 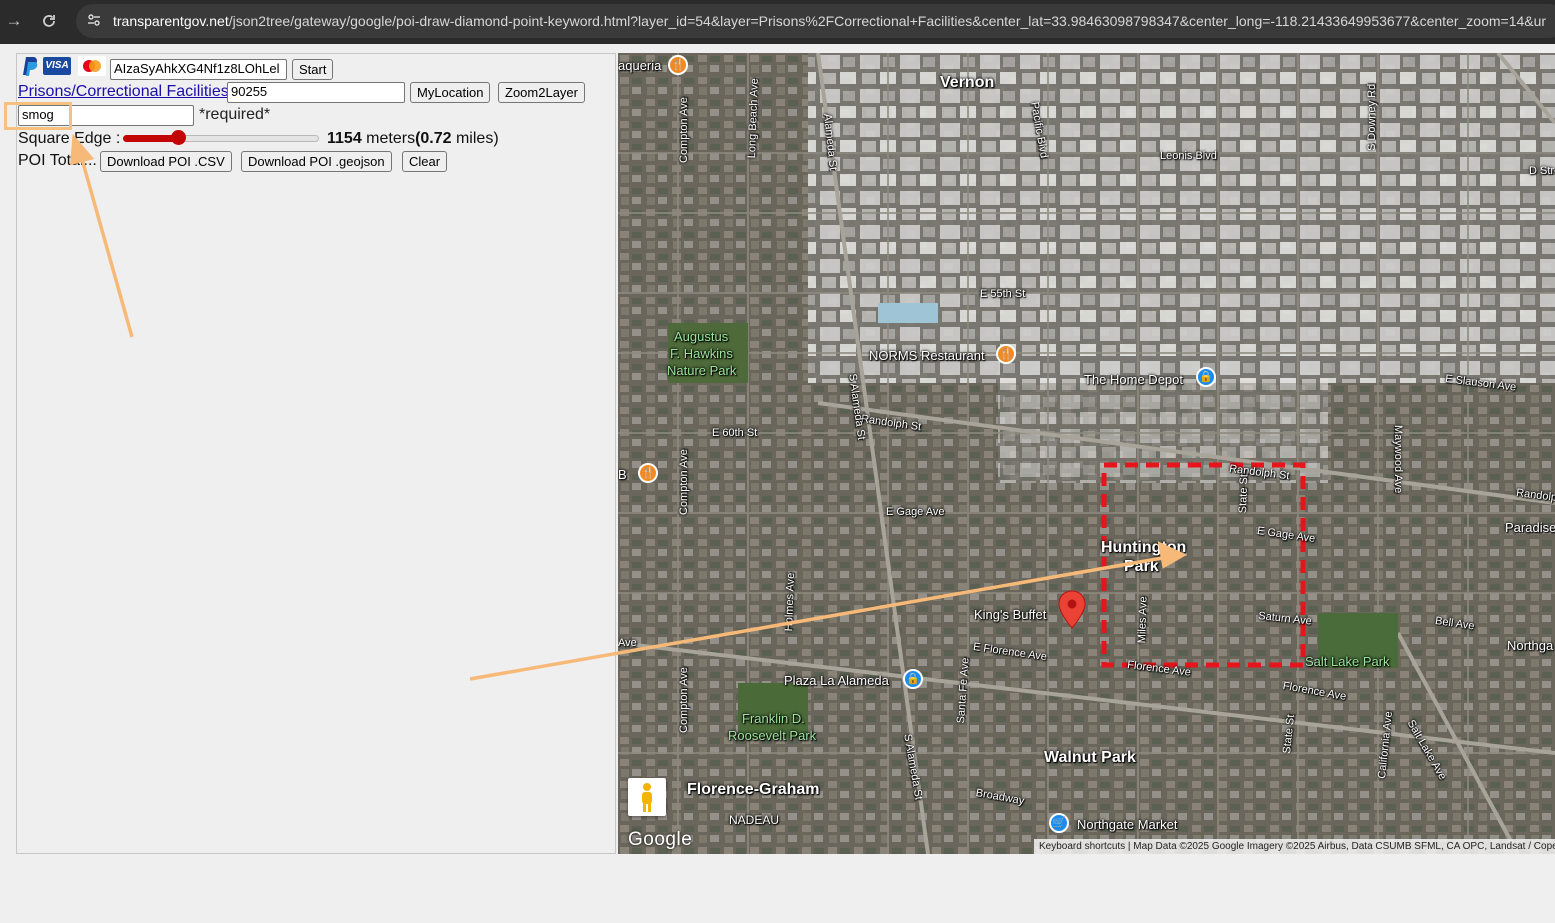 I want to click on park-label-franklin-1: Franklin D., so click(x=773, y=718).